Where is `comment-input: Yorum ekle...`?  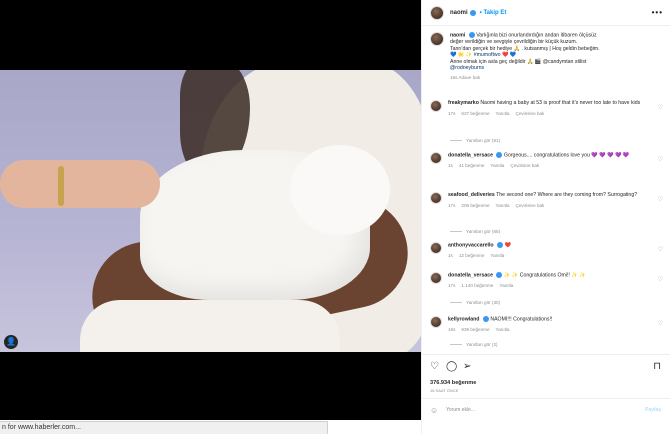
comment-input: Yorum ekle... is located at coordinates (460, 410).